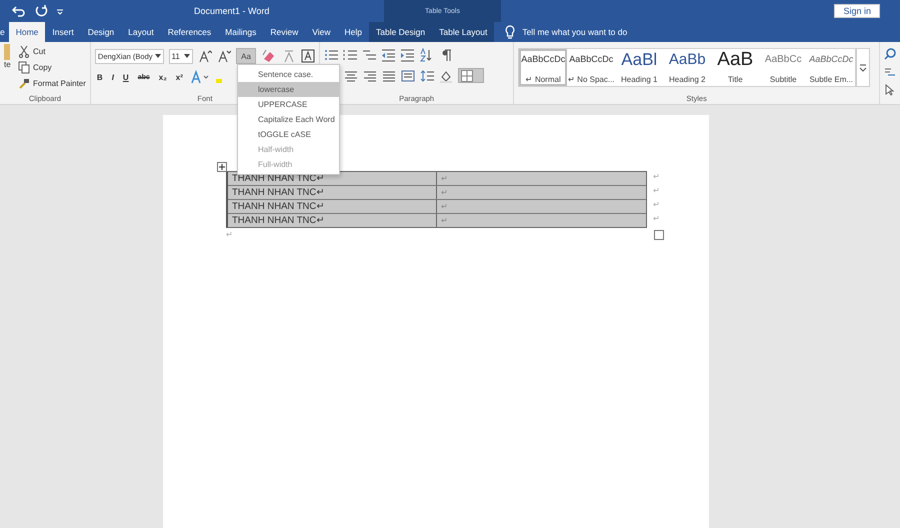 The image size is (900, 528). I want to click on style-gallery-item: AaBbCcDc ↵ Normal, so click(543, 67).